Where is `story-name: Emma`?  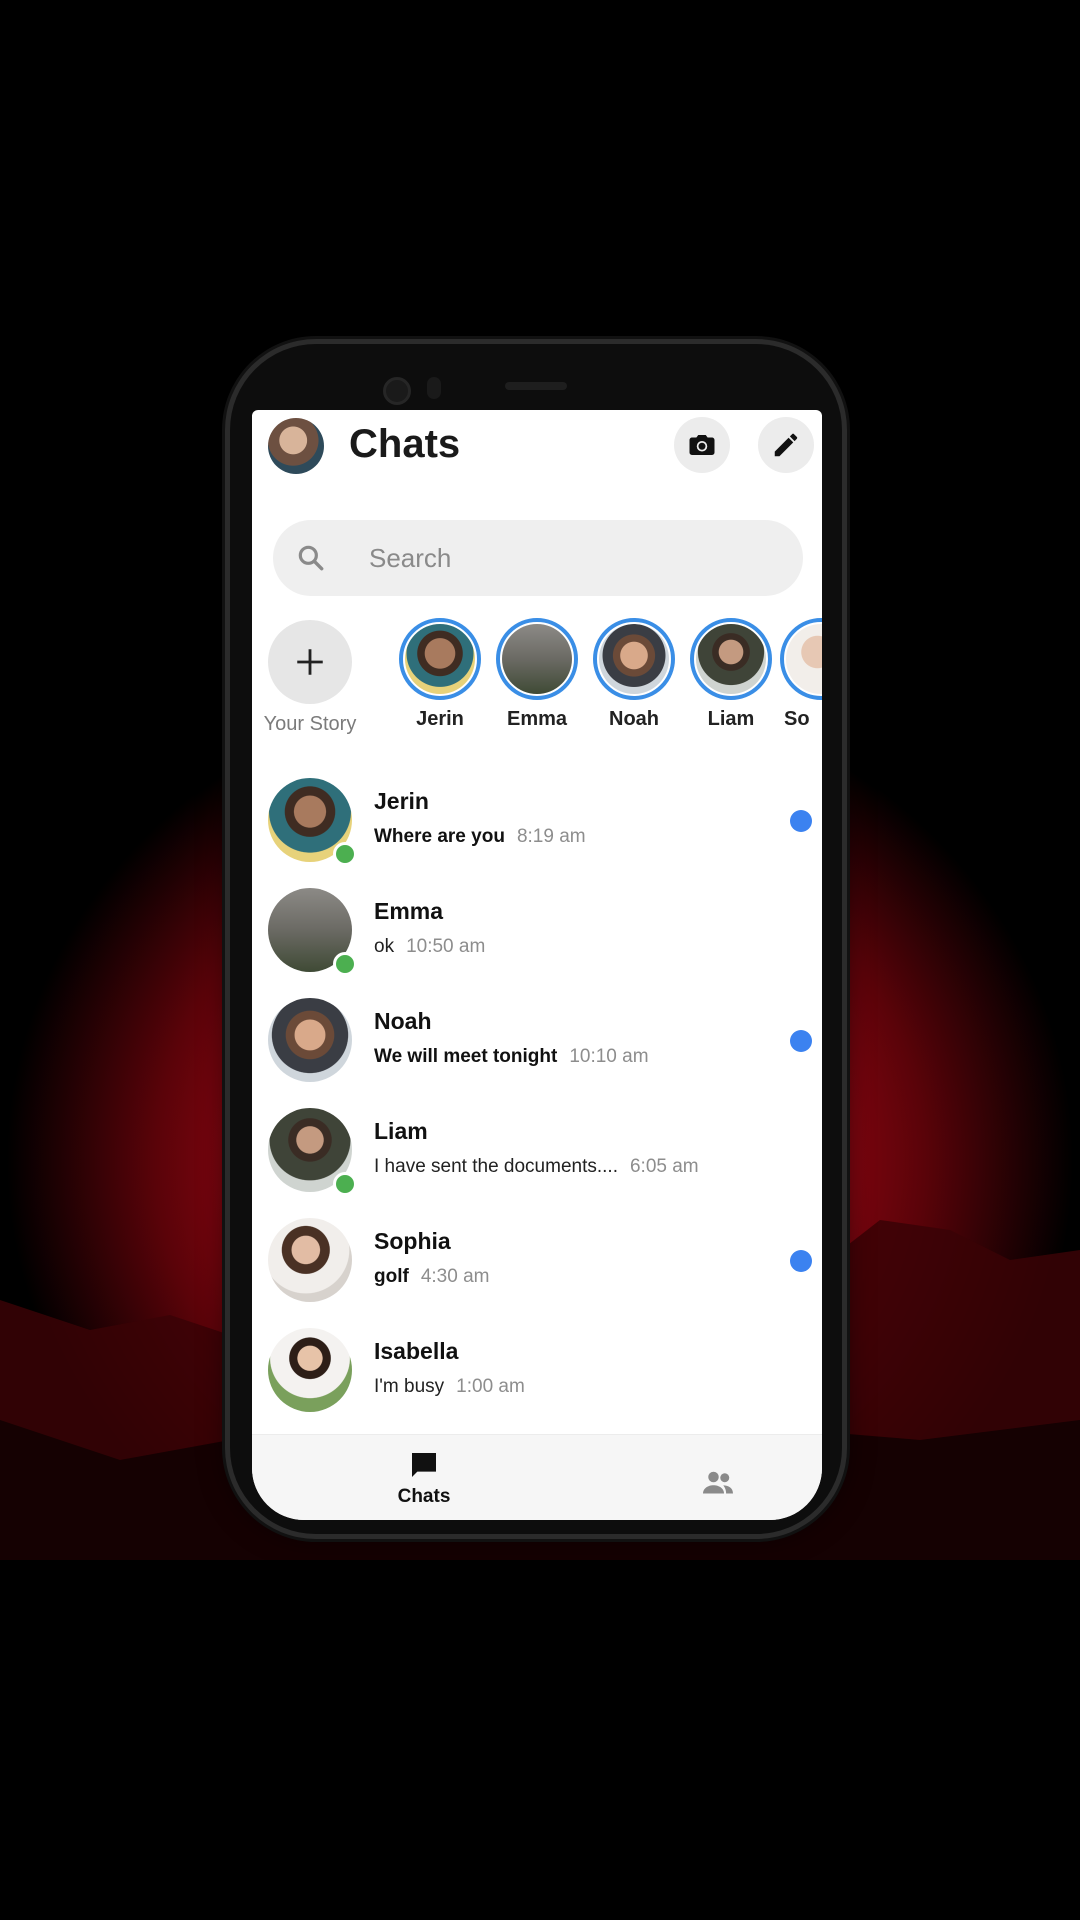 story-name: Emma is located at coordinates (537, 719).